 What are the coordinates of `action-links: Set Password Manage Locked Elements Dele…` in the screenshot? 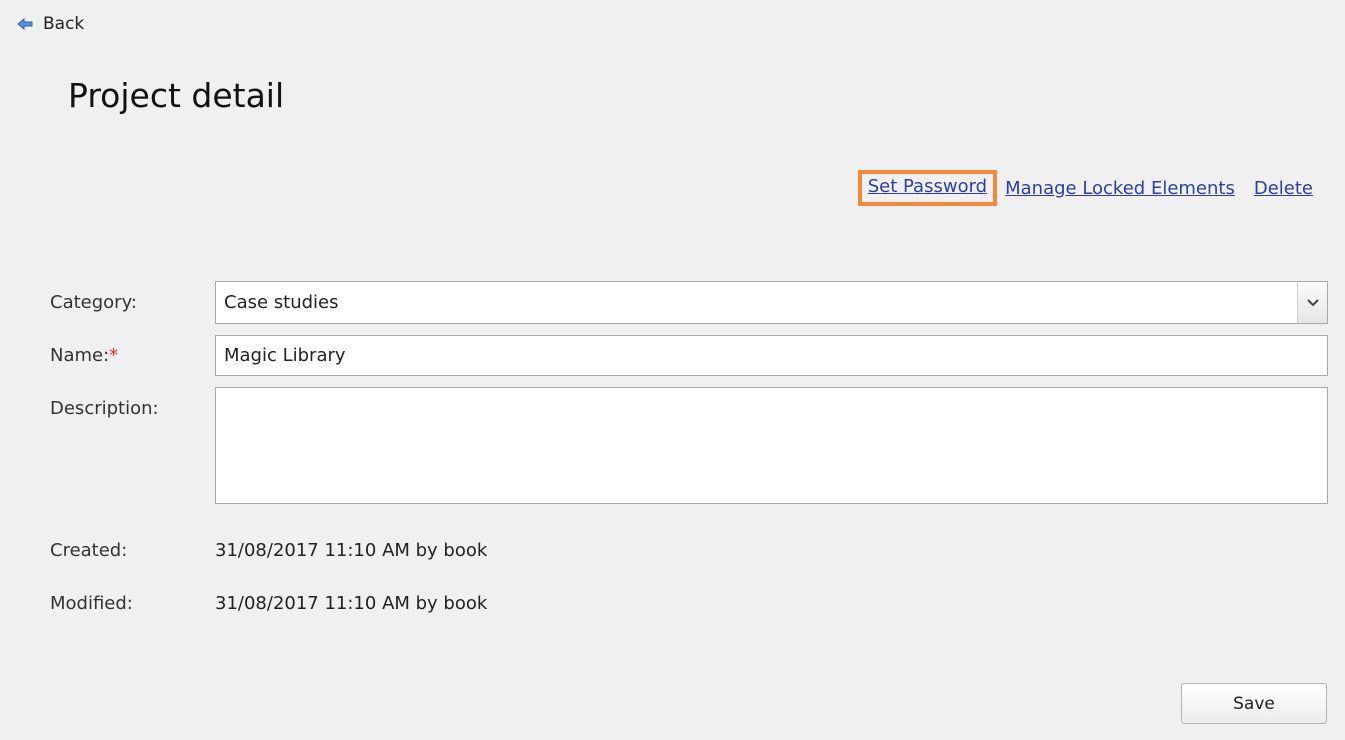 It's located at (1085, 188).